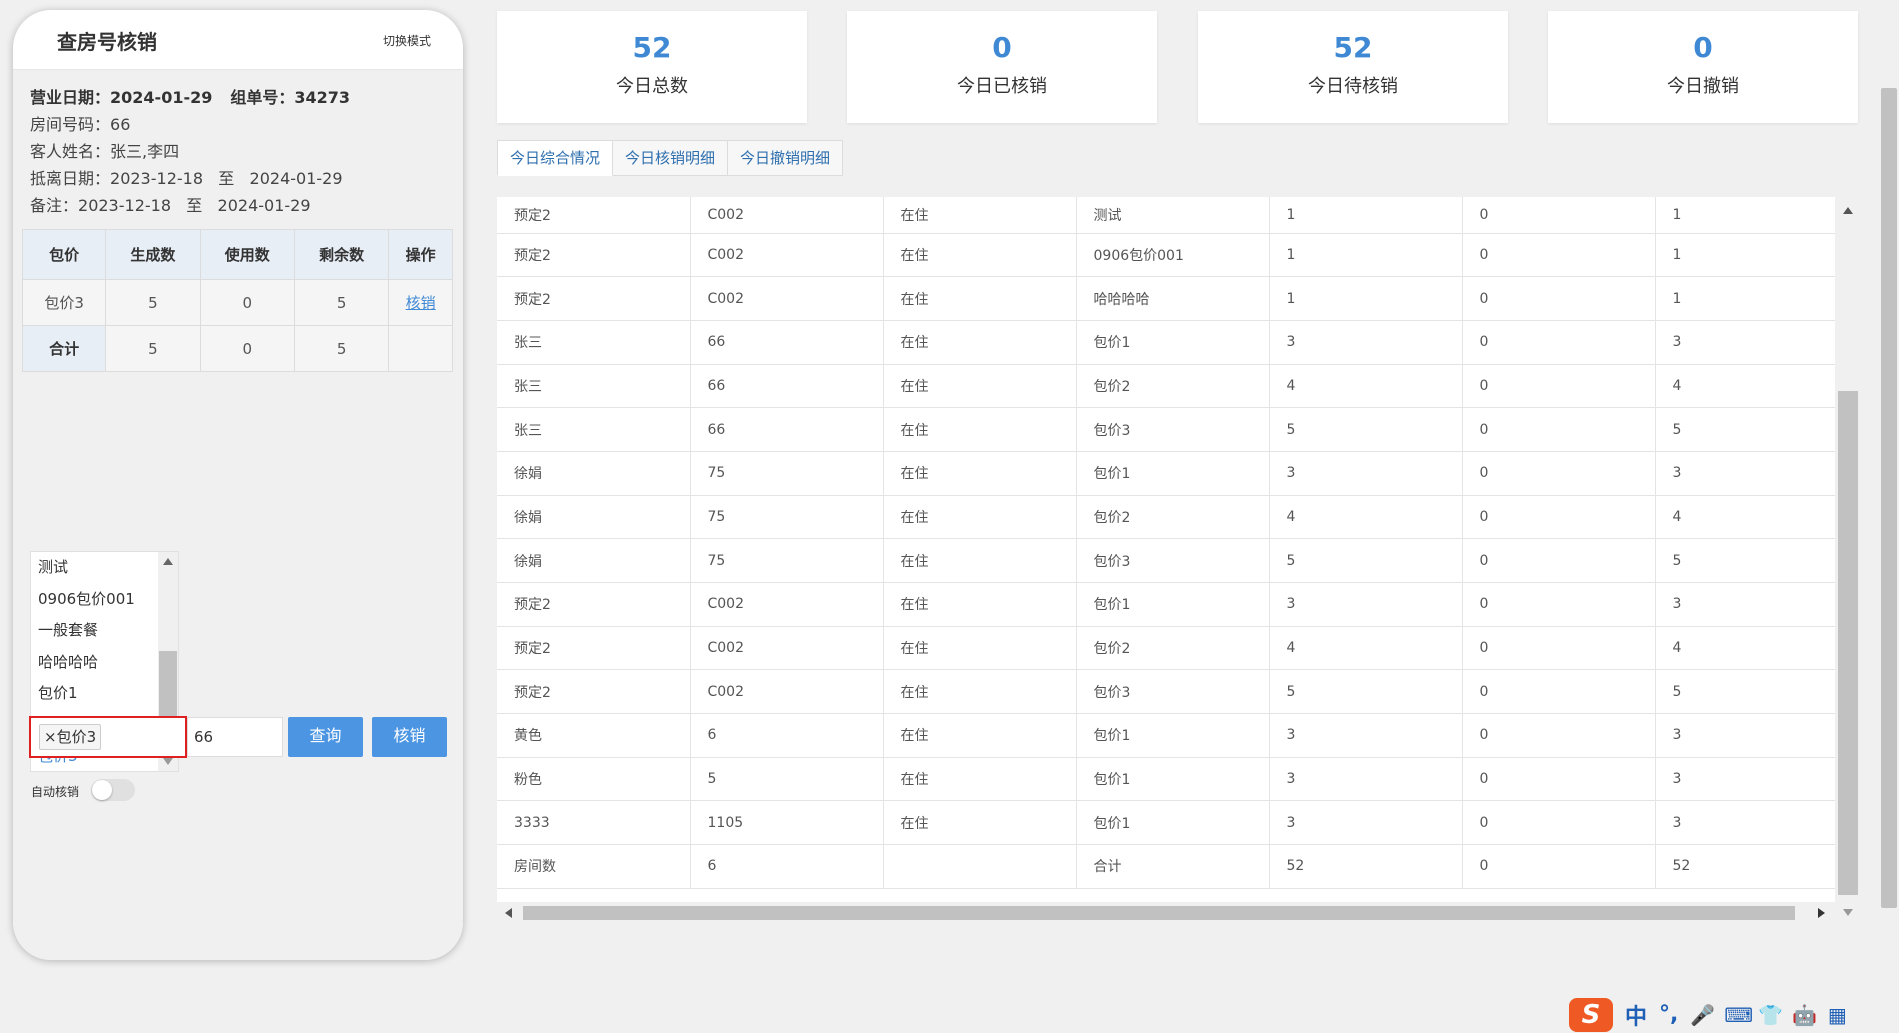 The width and height of the screenshot is (1899, 1033). I want to click on table-cell: 0, so click(1559, 215).